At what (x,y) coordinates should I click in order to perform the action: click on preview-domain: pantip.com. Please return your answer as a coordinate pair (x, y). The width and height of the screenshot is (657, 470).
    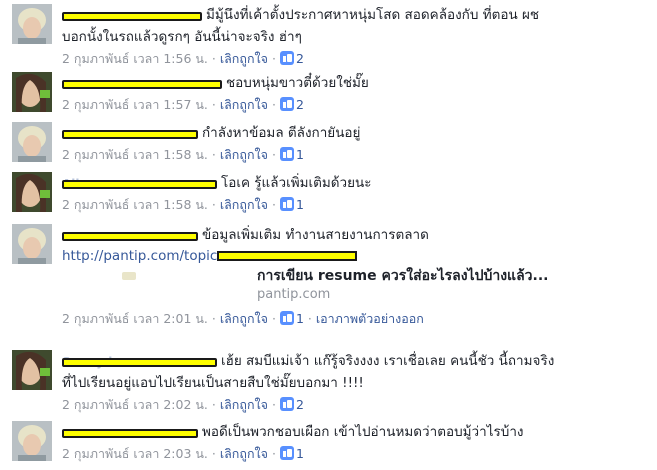
    Looking at the image, I should click on (294, 294).